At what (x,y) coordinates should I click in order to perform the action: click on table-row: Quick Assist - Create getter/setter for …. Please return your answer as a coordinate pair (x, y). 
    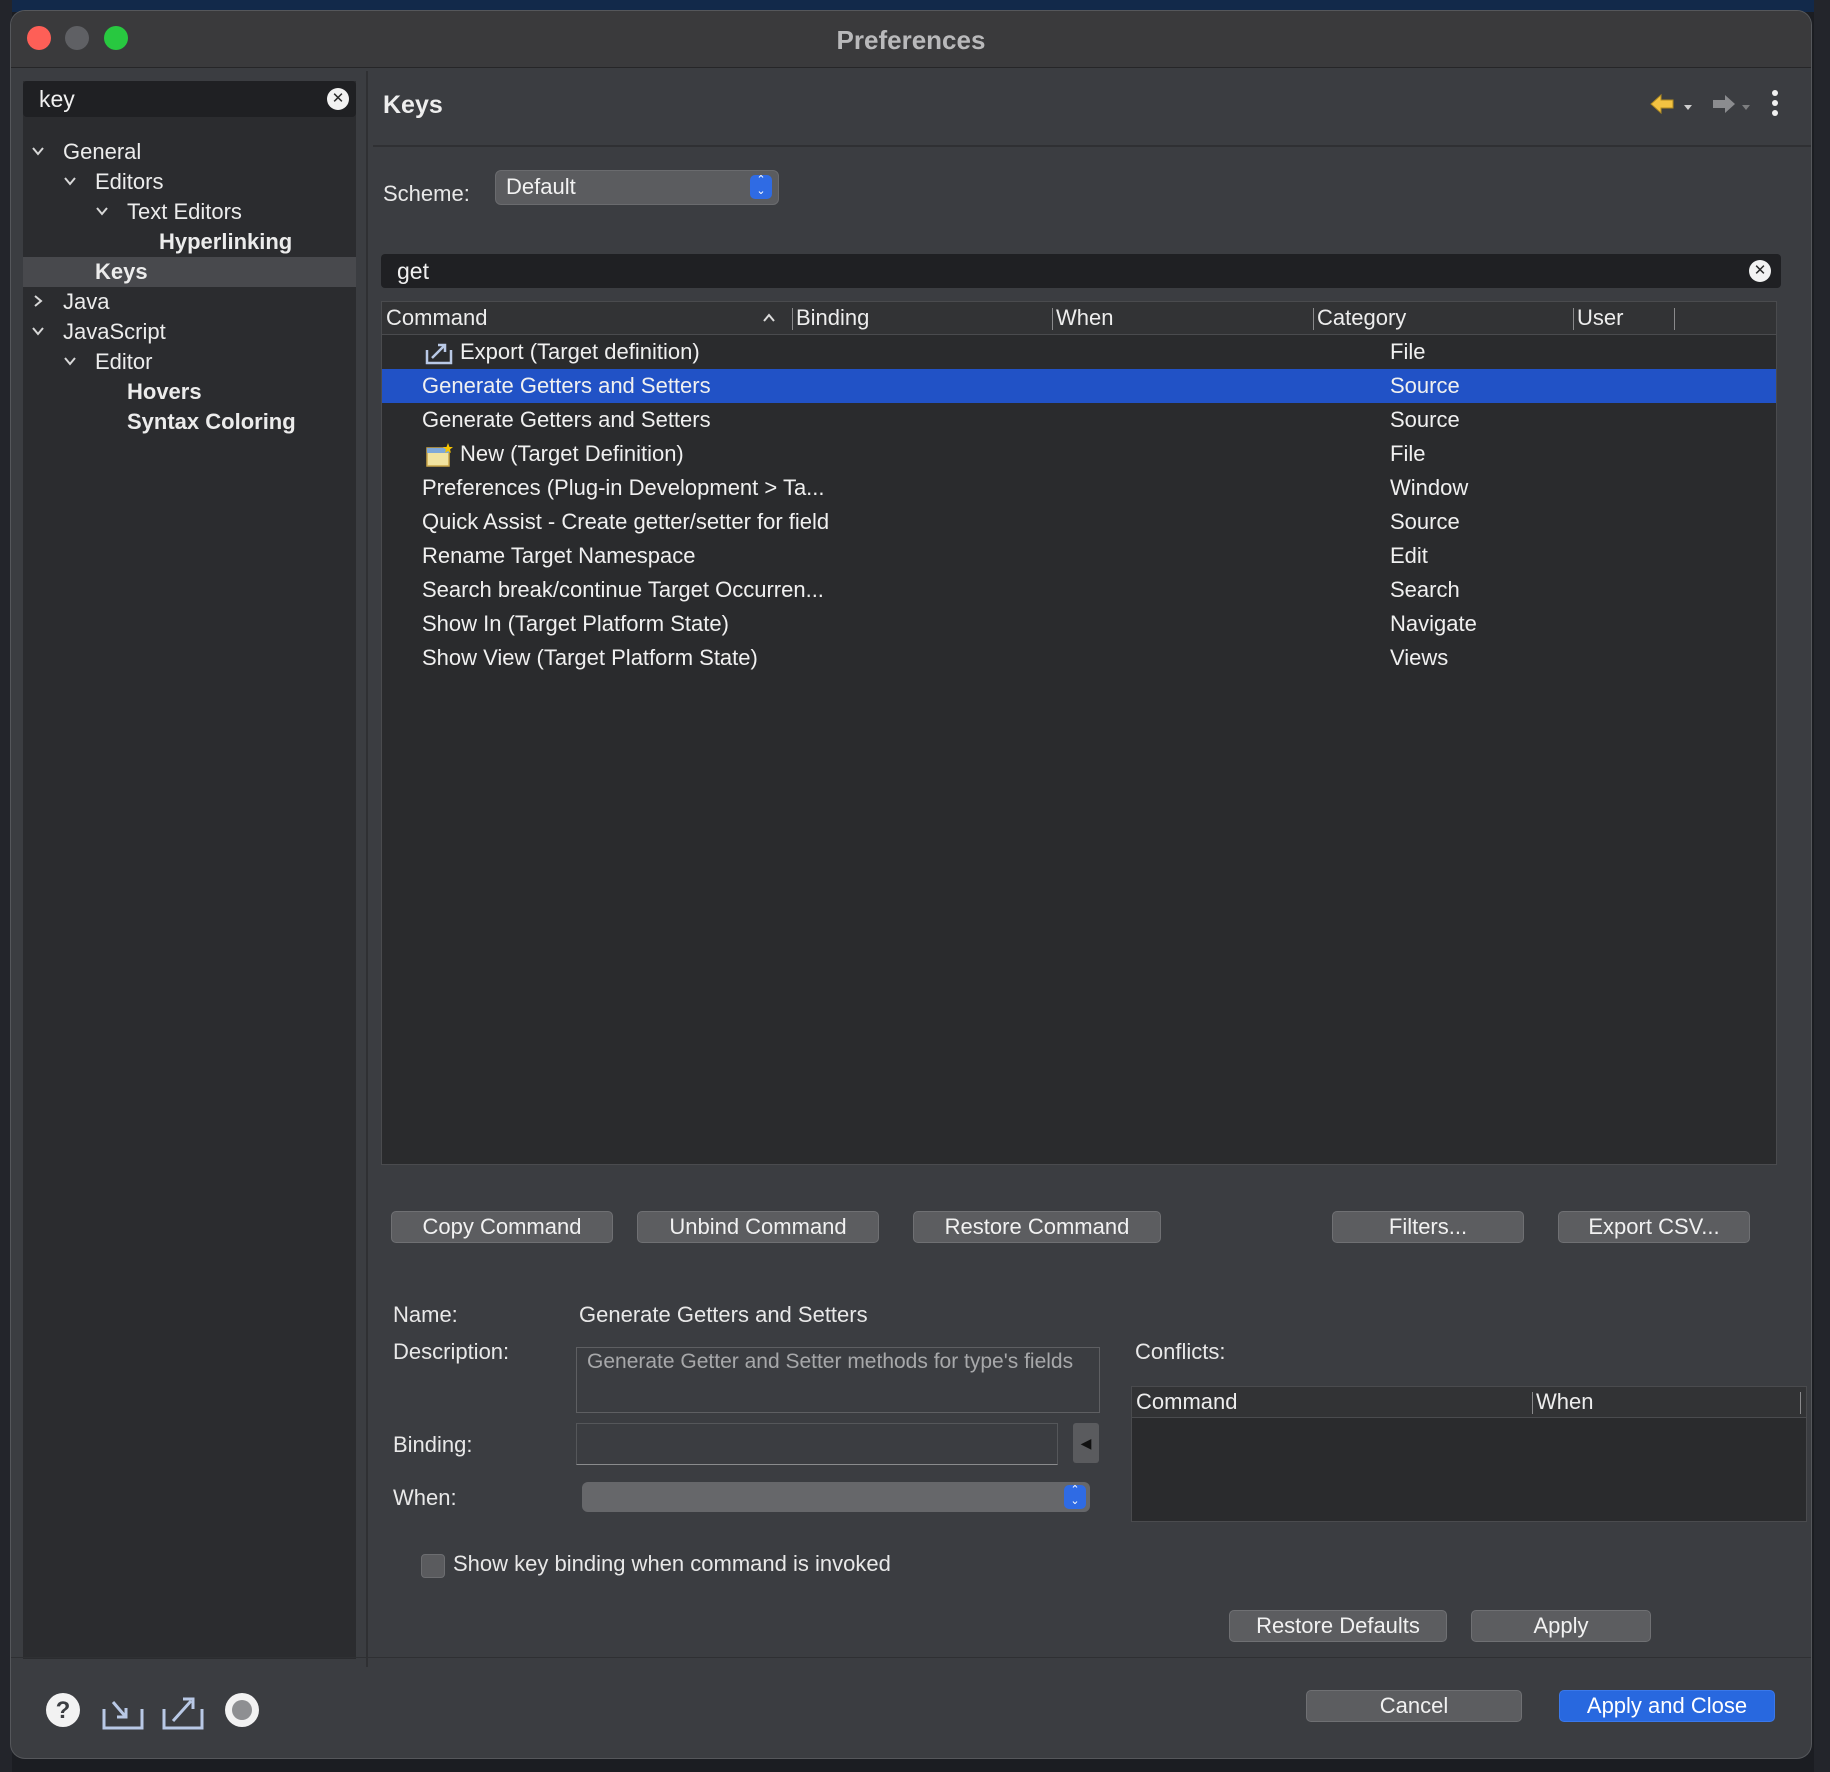
    Looking at the image, I should click on (1079, 522).